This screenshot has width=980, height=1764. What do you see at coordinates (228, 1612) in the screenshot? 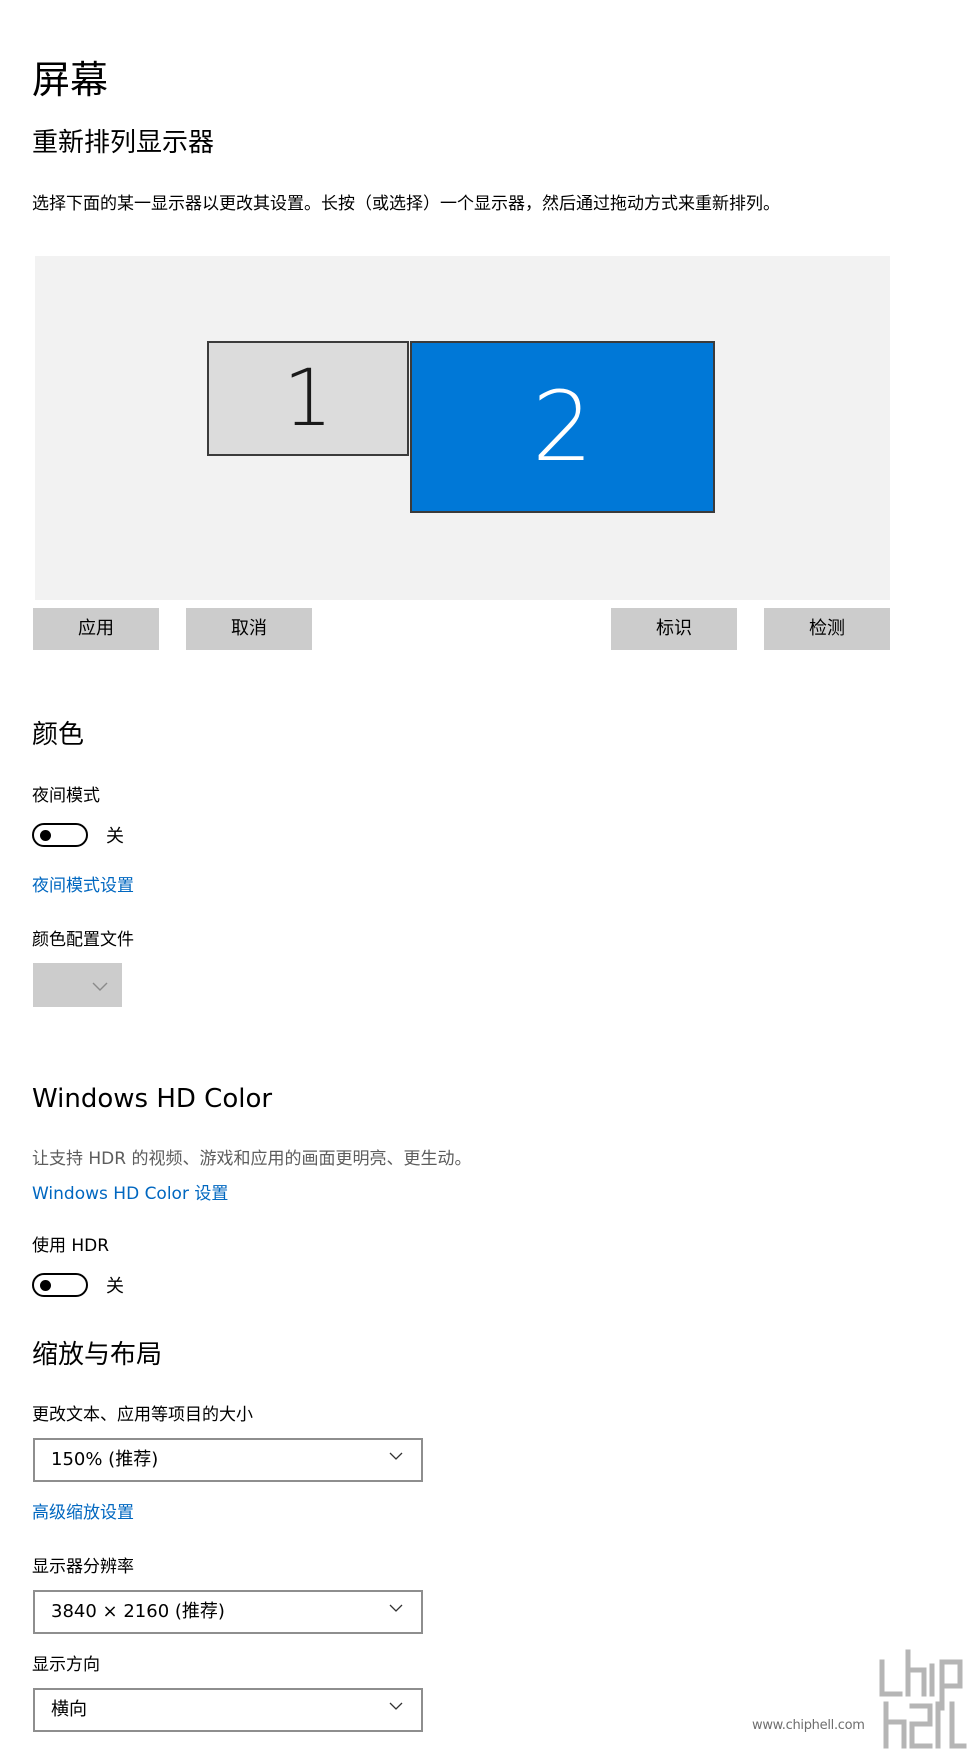
I see `resolution-select: 3840 × 2160 (推荐)` at bounding box center [228, 1612].